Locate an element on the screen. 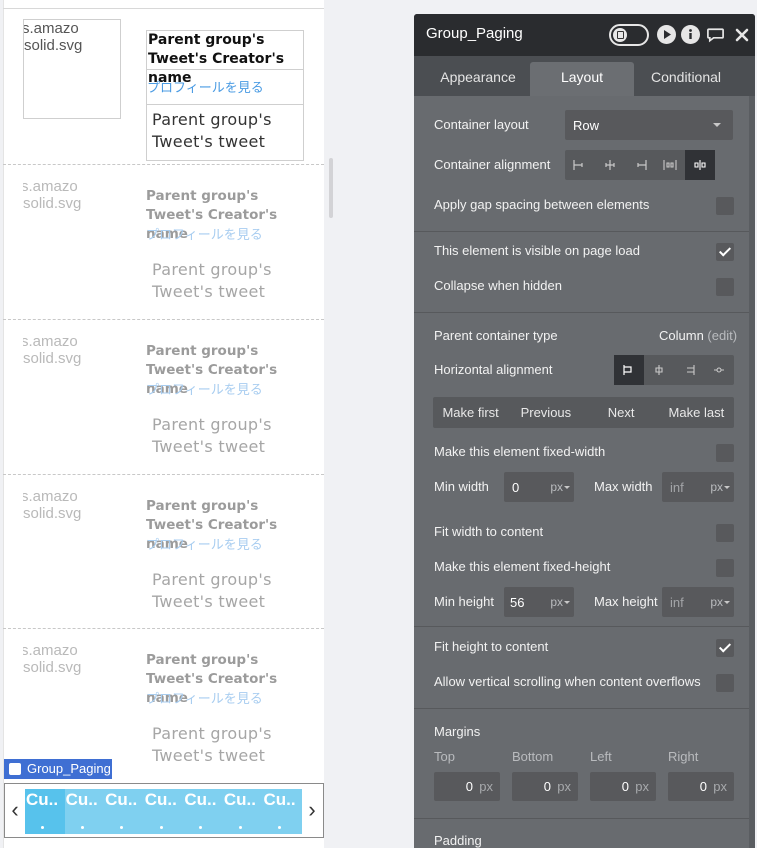 The width and height of the screenshot is (757, 848). max-height-input: inf px is located at coordinates (698, 602).